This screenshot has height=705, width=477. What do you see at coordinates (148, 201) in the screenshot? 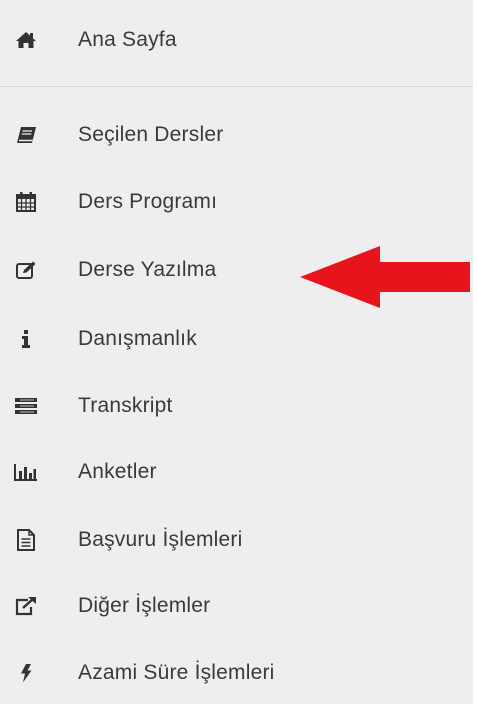
I see `sidebar-item-label: Ders Programı` at bounding box center [148, 201].